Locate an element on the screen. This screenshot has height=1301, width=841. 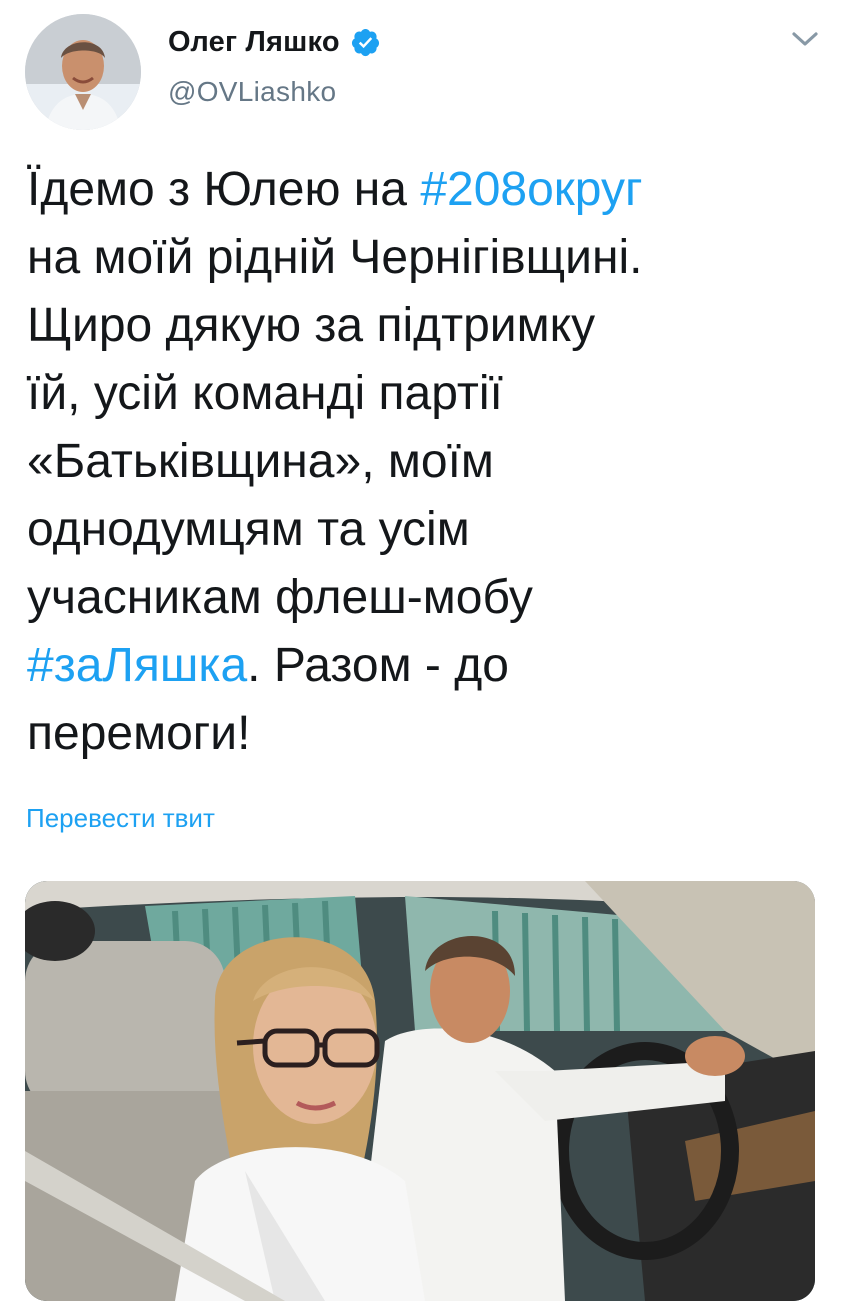
tweet-text-line: на моїй рідній Чернігівщині. is located at coordinates (335, 257).